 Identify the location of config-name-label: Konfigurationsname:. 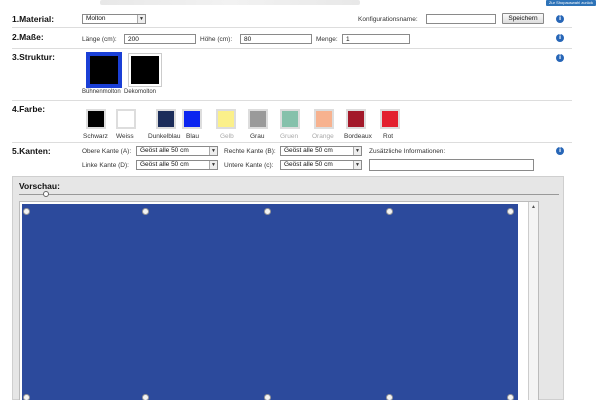
(388, 19).